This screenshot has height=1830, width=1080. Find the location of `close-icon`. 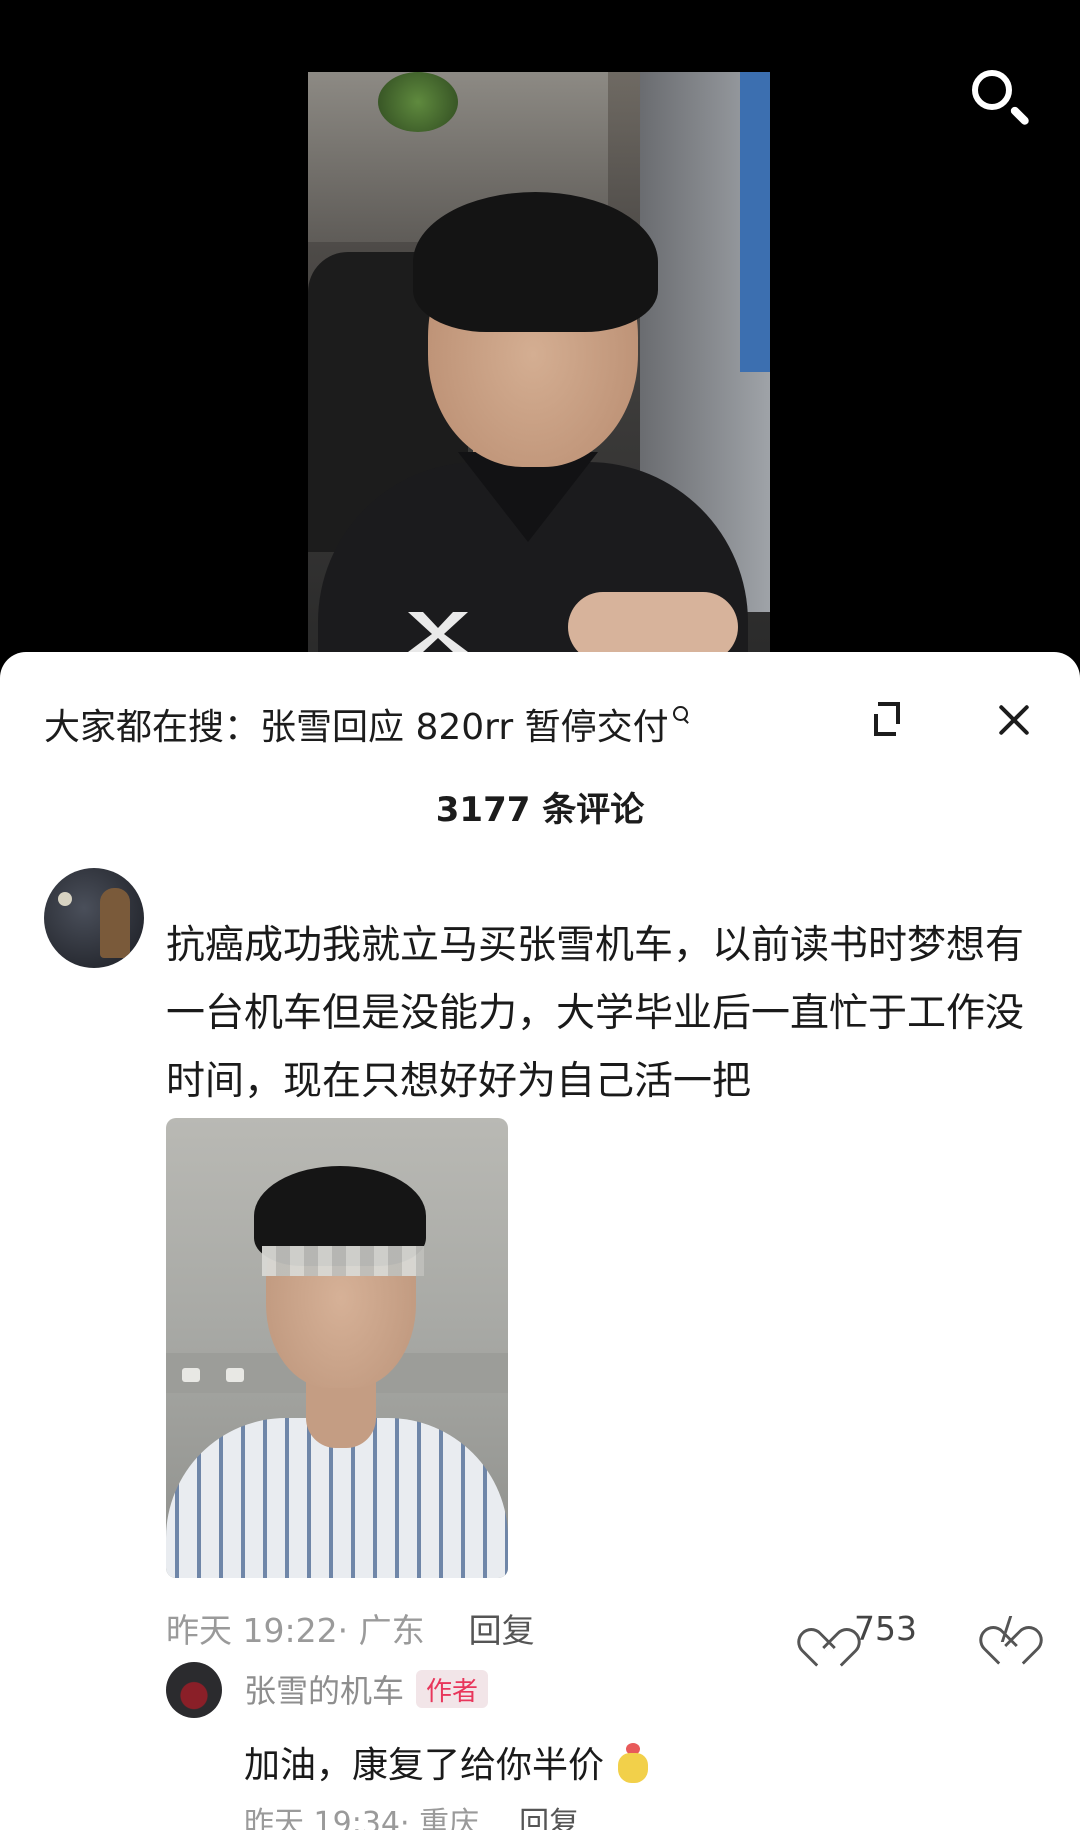

close-icon is located at coordinates (1014, 720).